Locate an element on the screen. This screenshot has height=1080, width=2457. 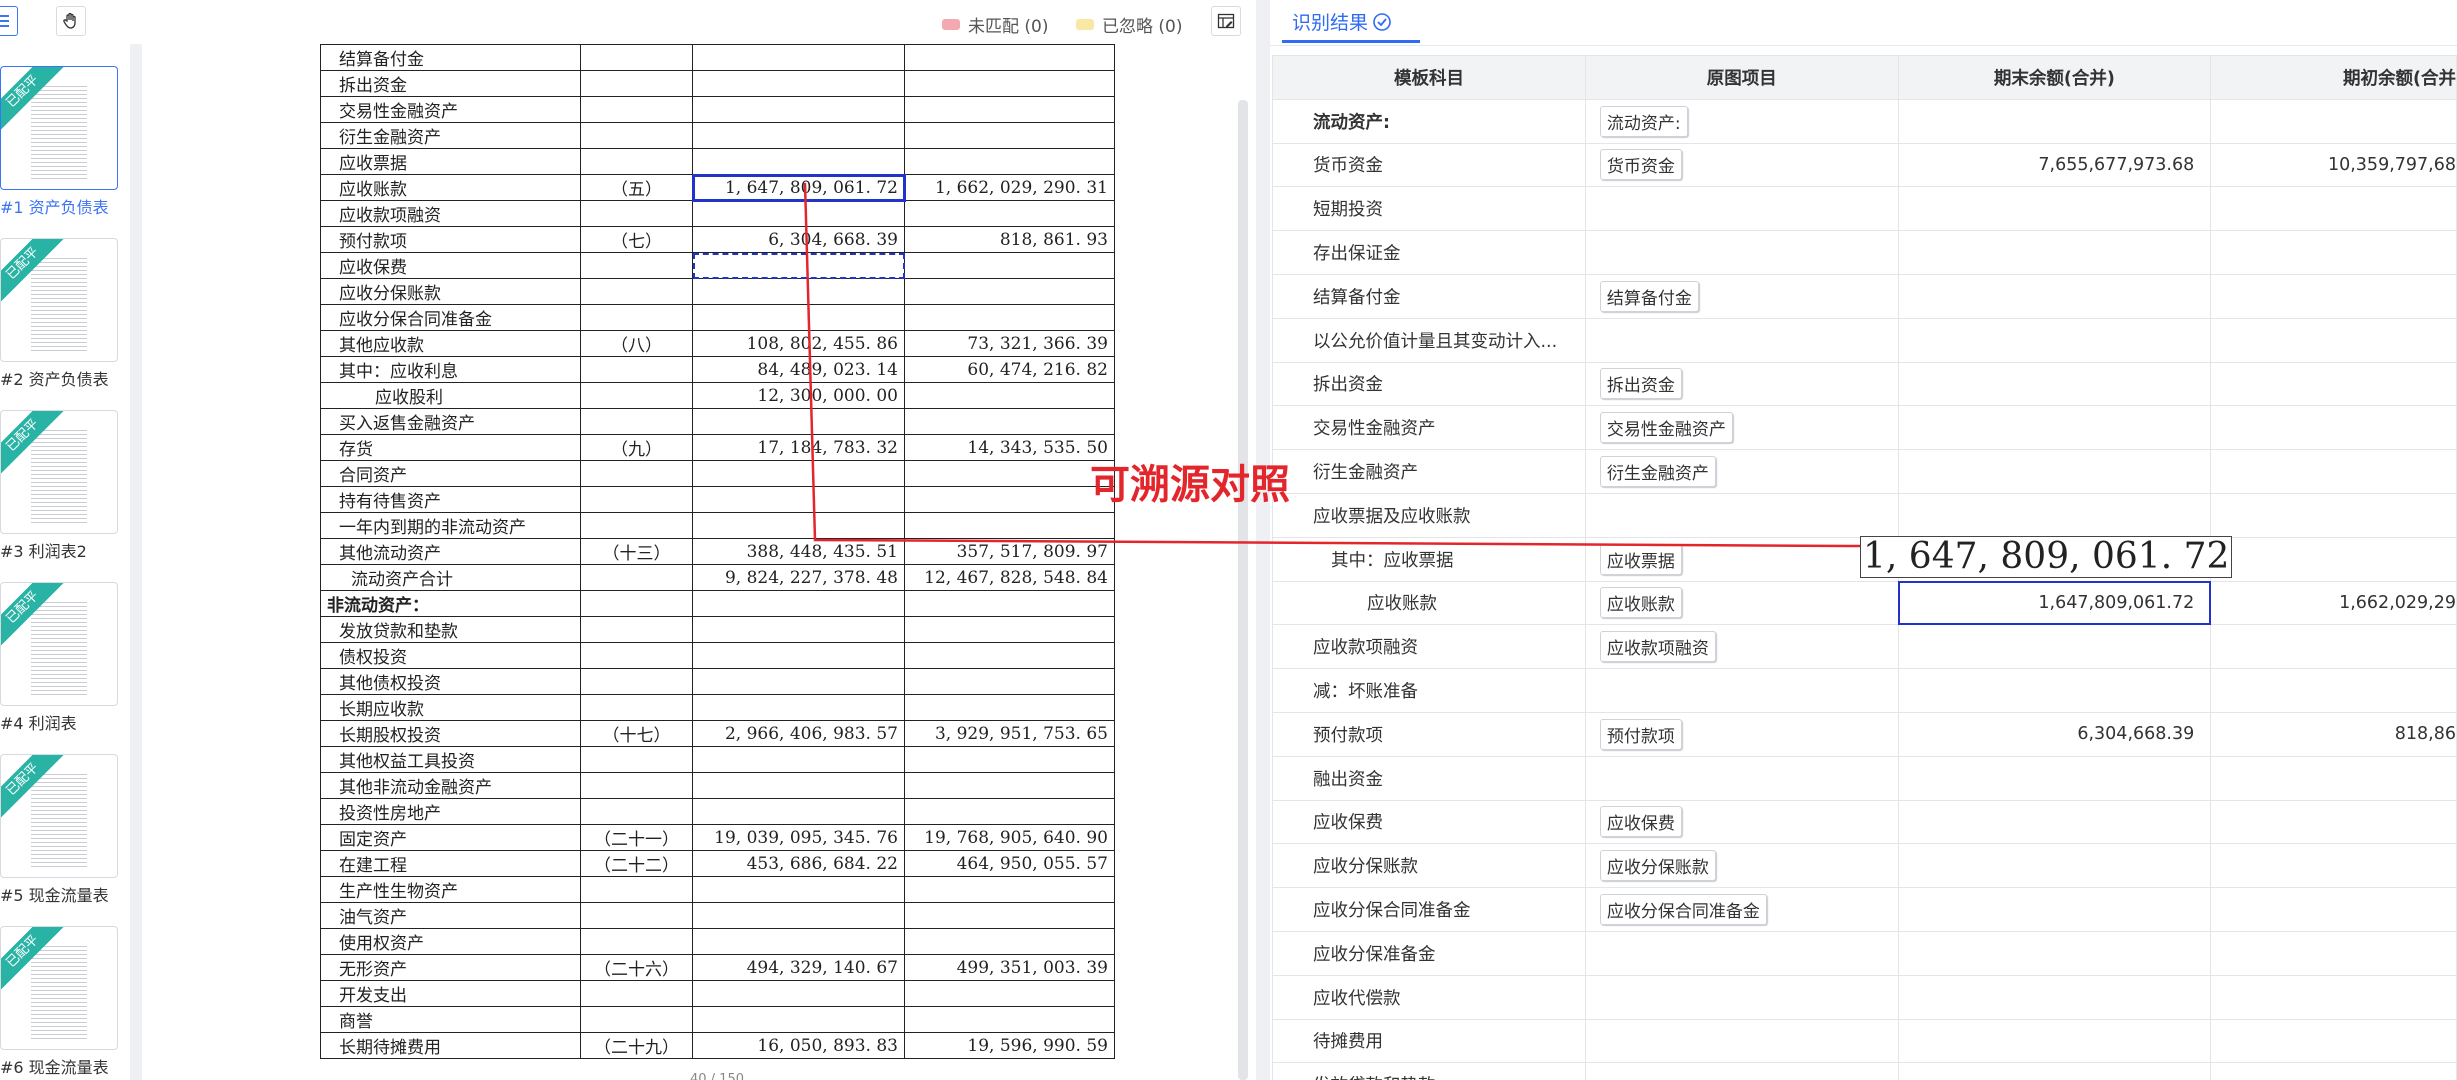
thumbnail-page-2: 已配平 #2 资产负债表 is located at coordinates (60, 324).